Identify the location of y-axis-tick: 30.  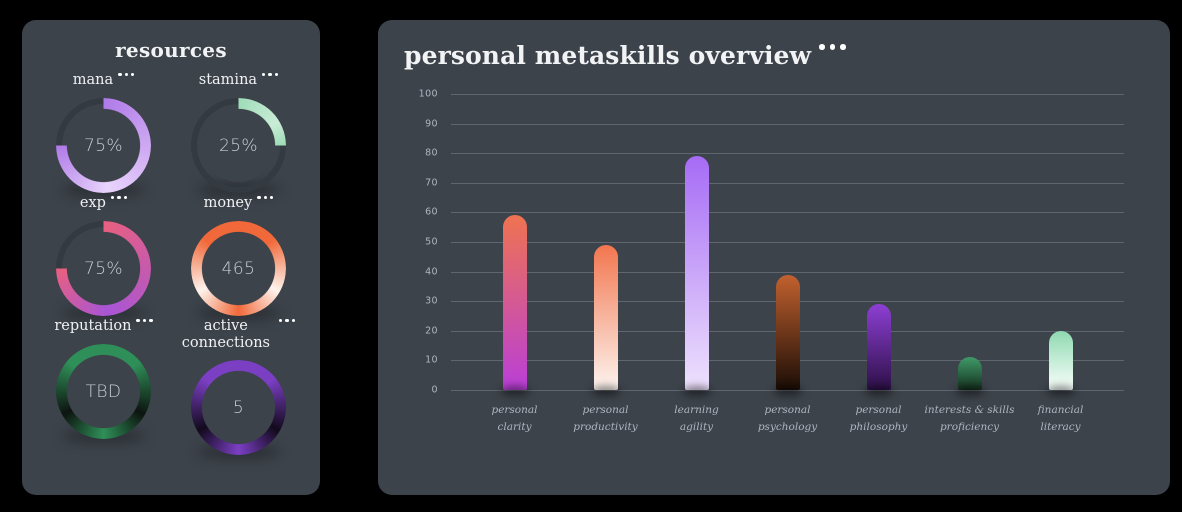
(431, 301).